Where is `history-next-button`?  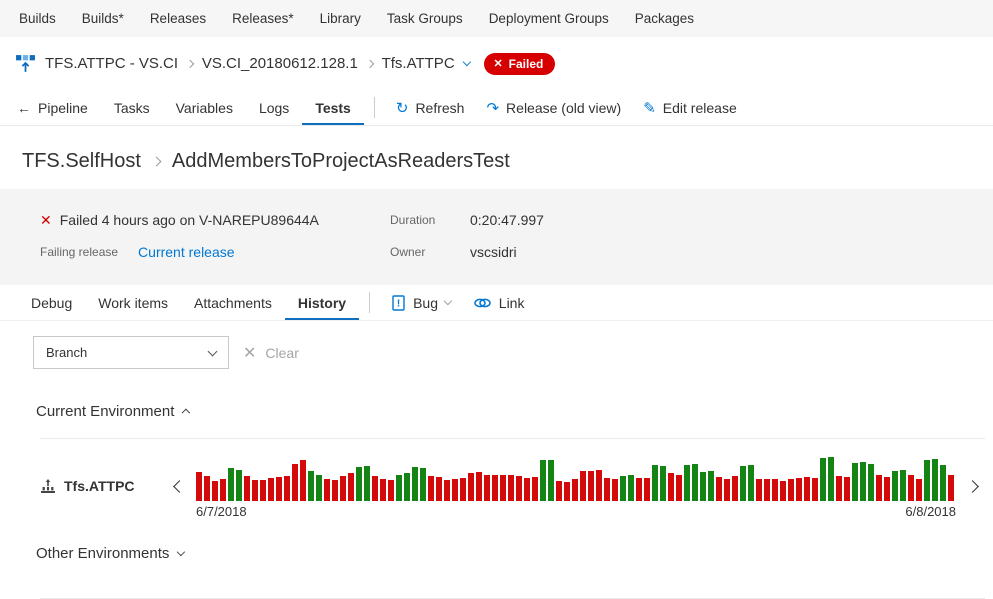 history-next-button is located at coordinates (972, 486).